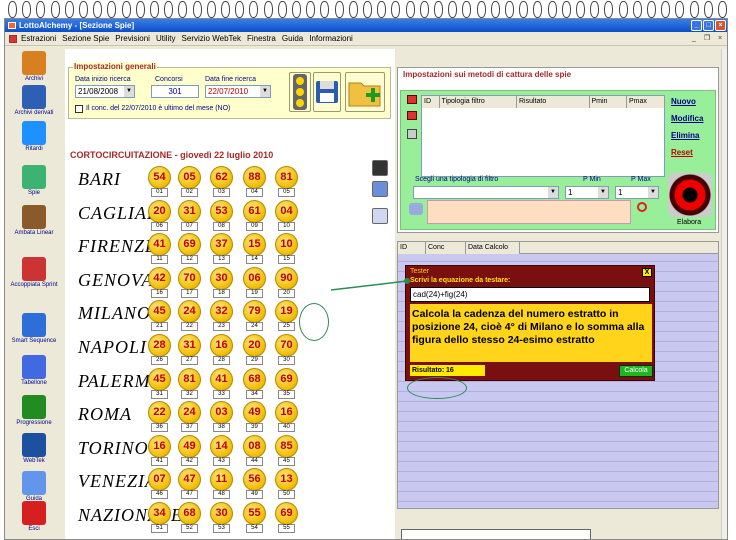  Describe the element at coordinates (221, 446) in the screenshot. I see `number-ball: 14` at that location.